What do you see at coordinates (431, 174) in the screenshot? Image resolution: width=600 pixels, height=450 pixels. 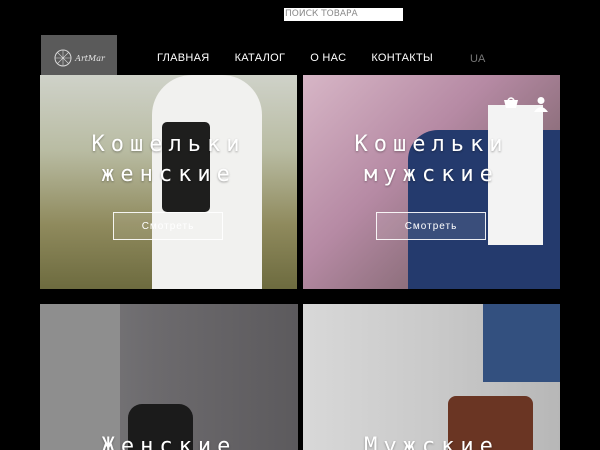 I see `tile-title-line2: мужские` at bounding box center [431, 174].